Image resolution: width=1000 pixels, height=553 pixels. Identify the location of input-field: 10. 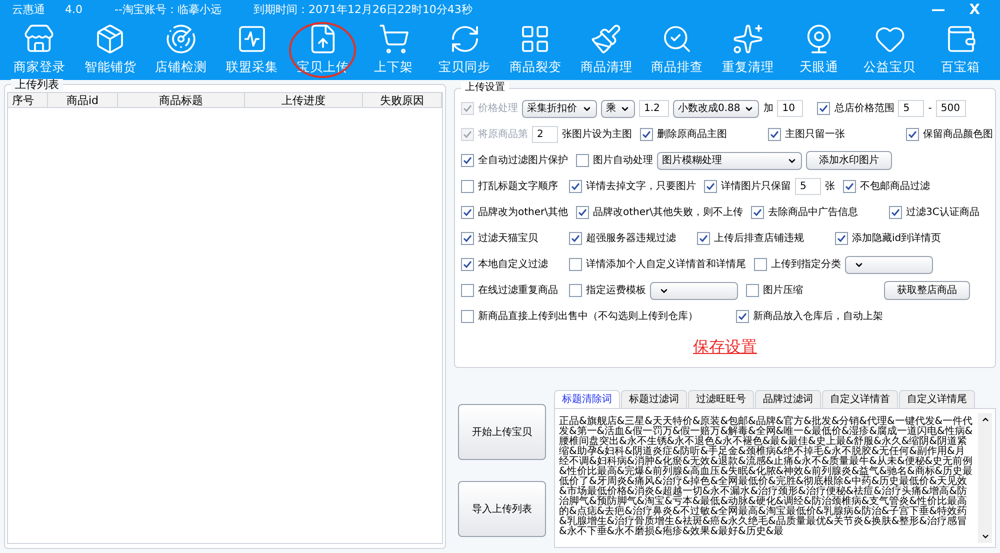
(790, 108).